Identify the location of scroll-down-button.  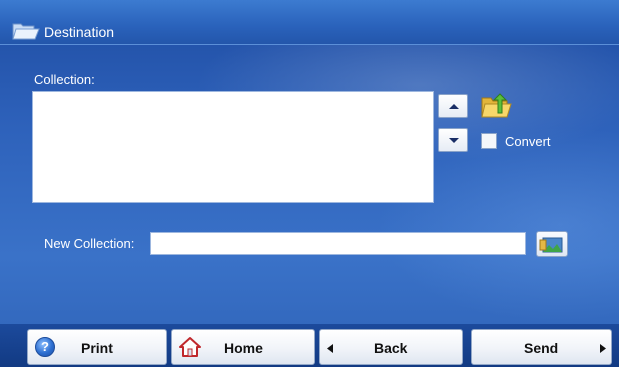
(453, 140).